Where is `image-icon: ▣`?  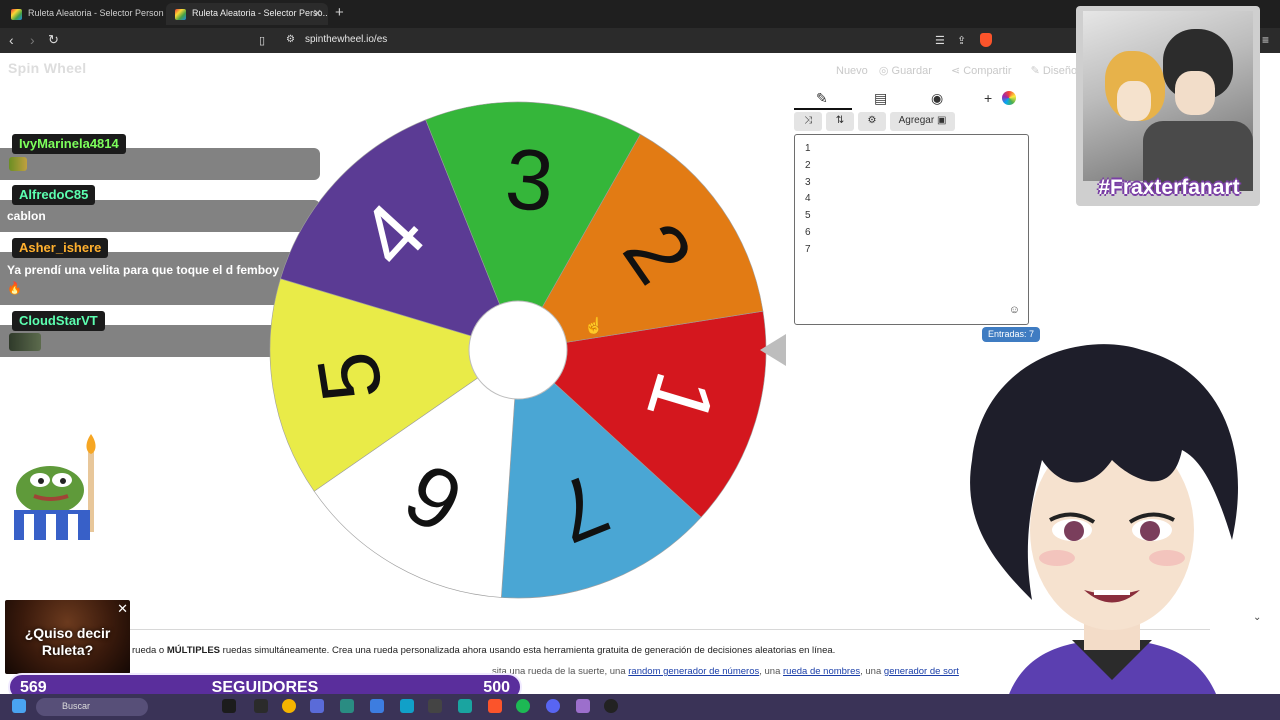 image-icon: ▣ is located at coordinates (941, 120).